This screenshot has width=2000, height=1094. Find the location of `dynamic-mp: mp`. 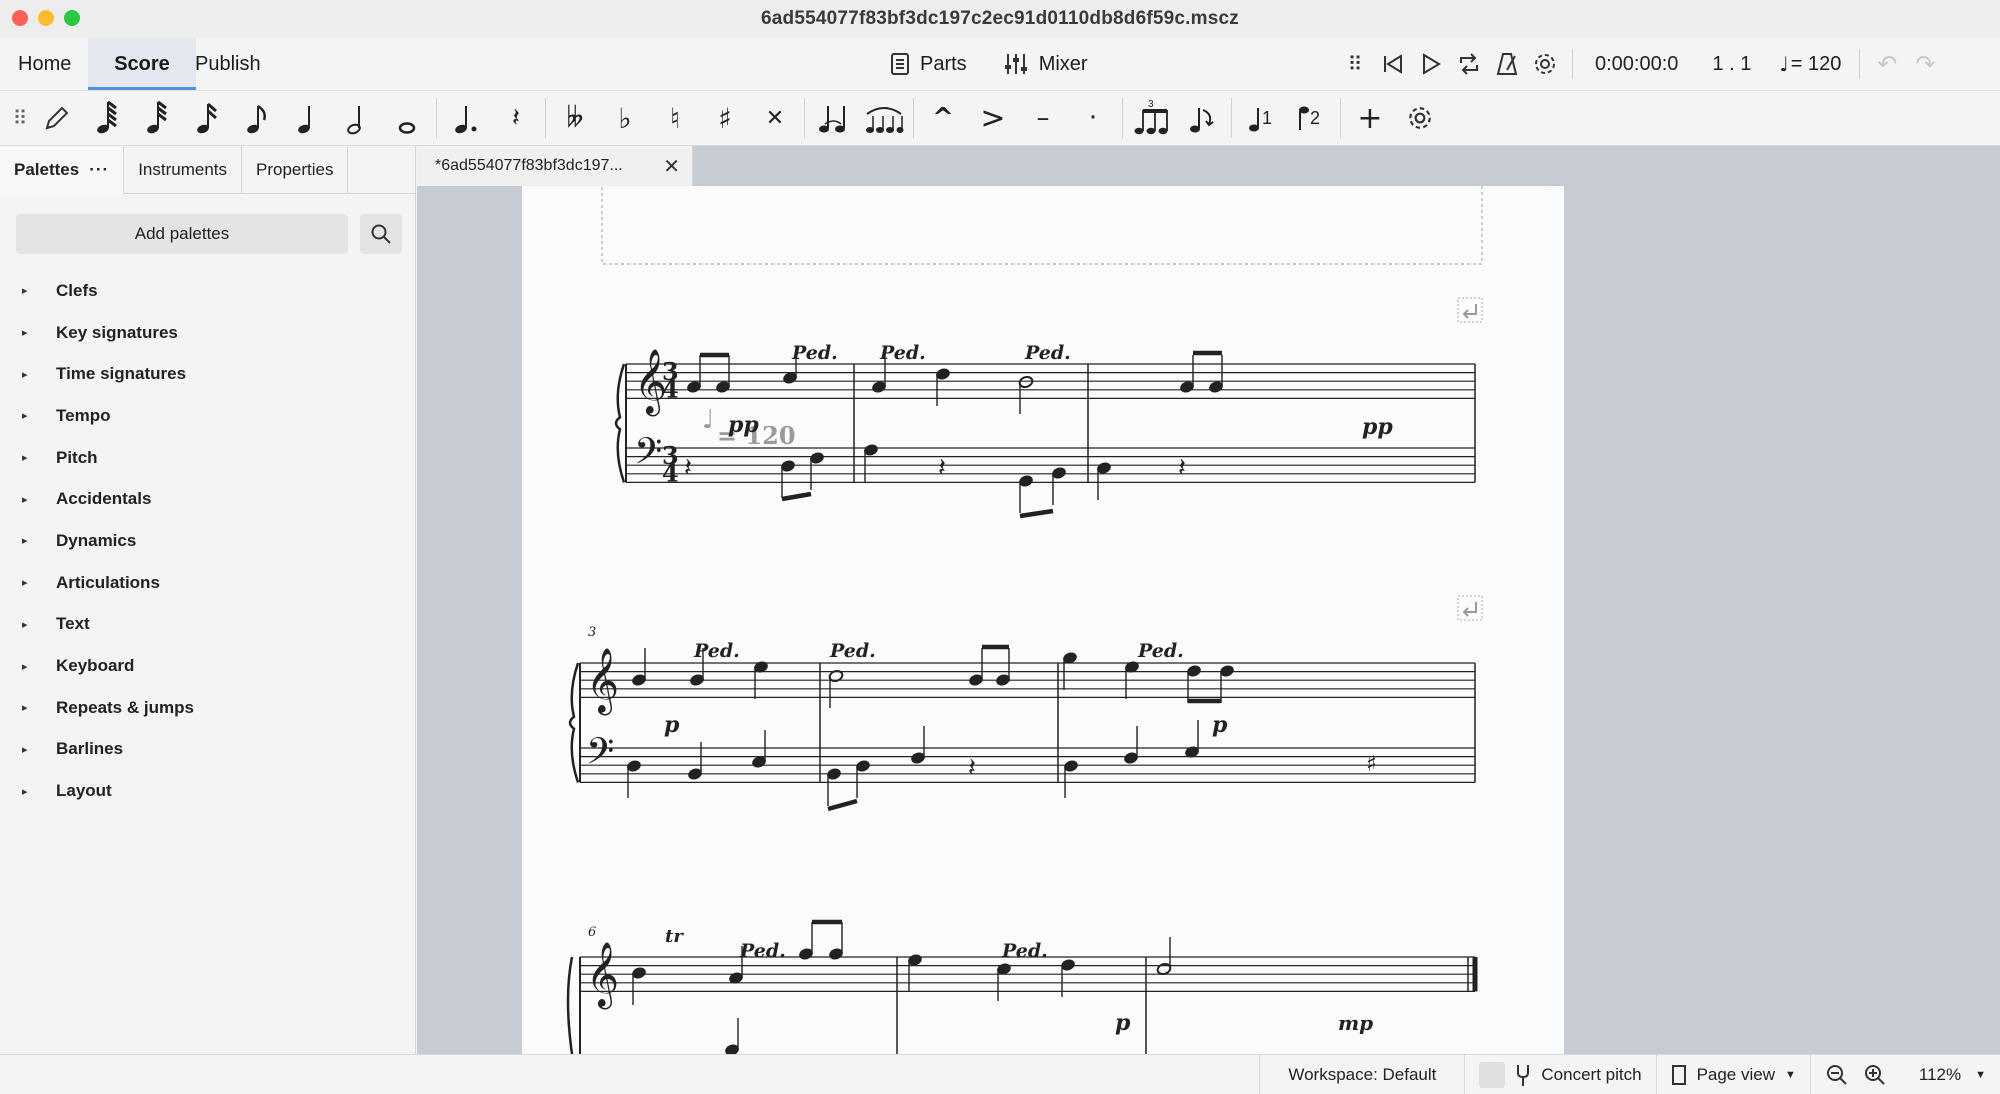

dynamic-mp: mp is located at coordinates (1355, 1023).